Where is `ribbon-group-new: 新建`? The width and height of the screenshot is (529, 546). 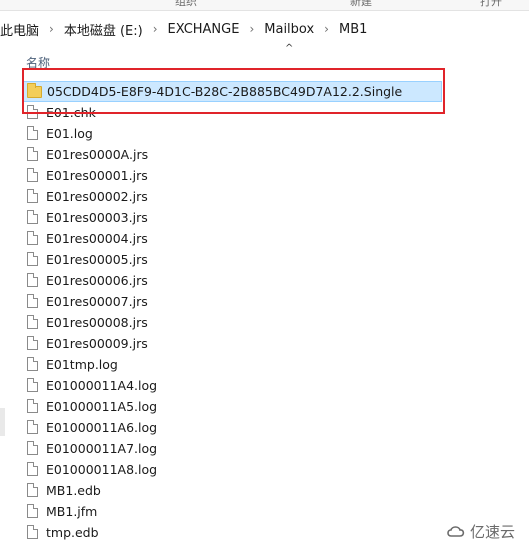
ribbon-group-new: 新建 is located at coordinates (361, 4).